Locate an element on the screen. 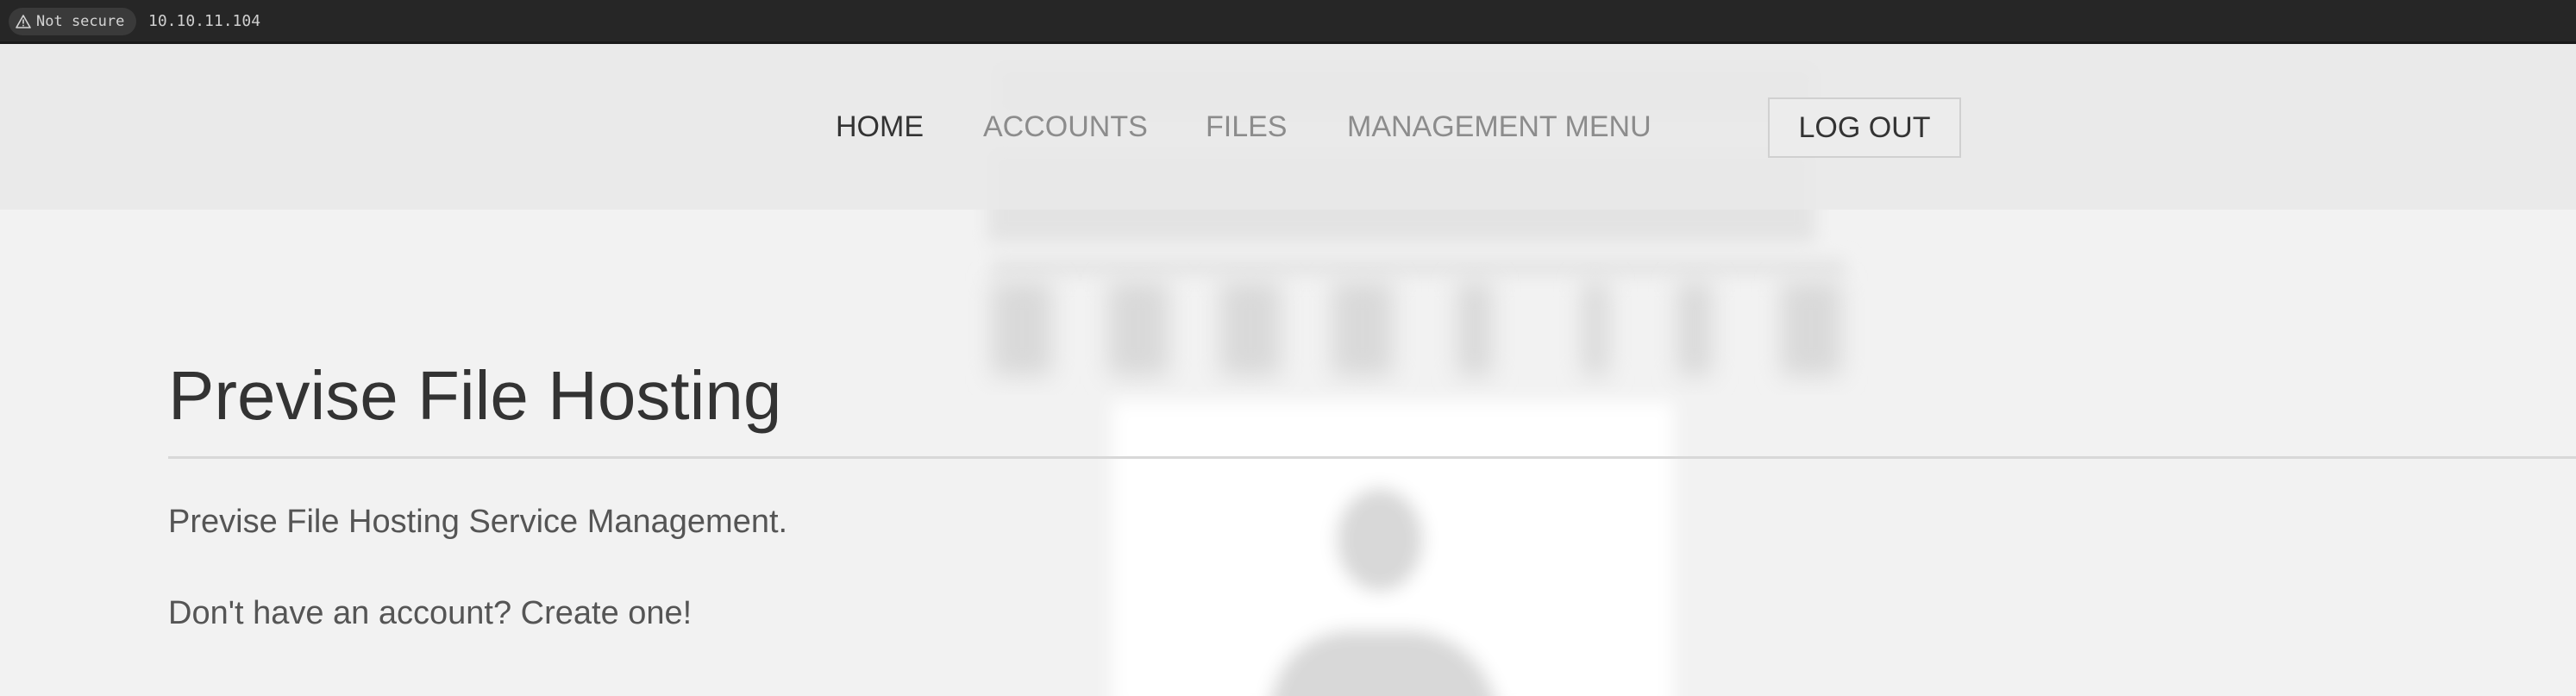 The width and height of the screenshot is (2576, 696). logout-button: LOG OUT is located at coordinates (1864, 127).